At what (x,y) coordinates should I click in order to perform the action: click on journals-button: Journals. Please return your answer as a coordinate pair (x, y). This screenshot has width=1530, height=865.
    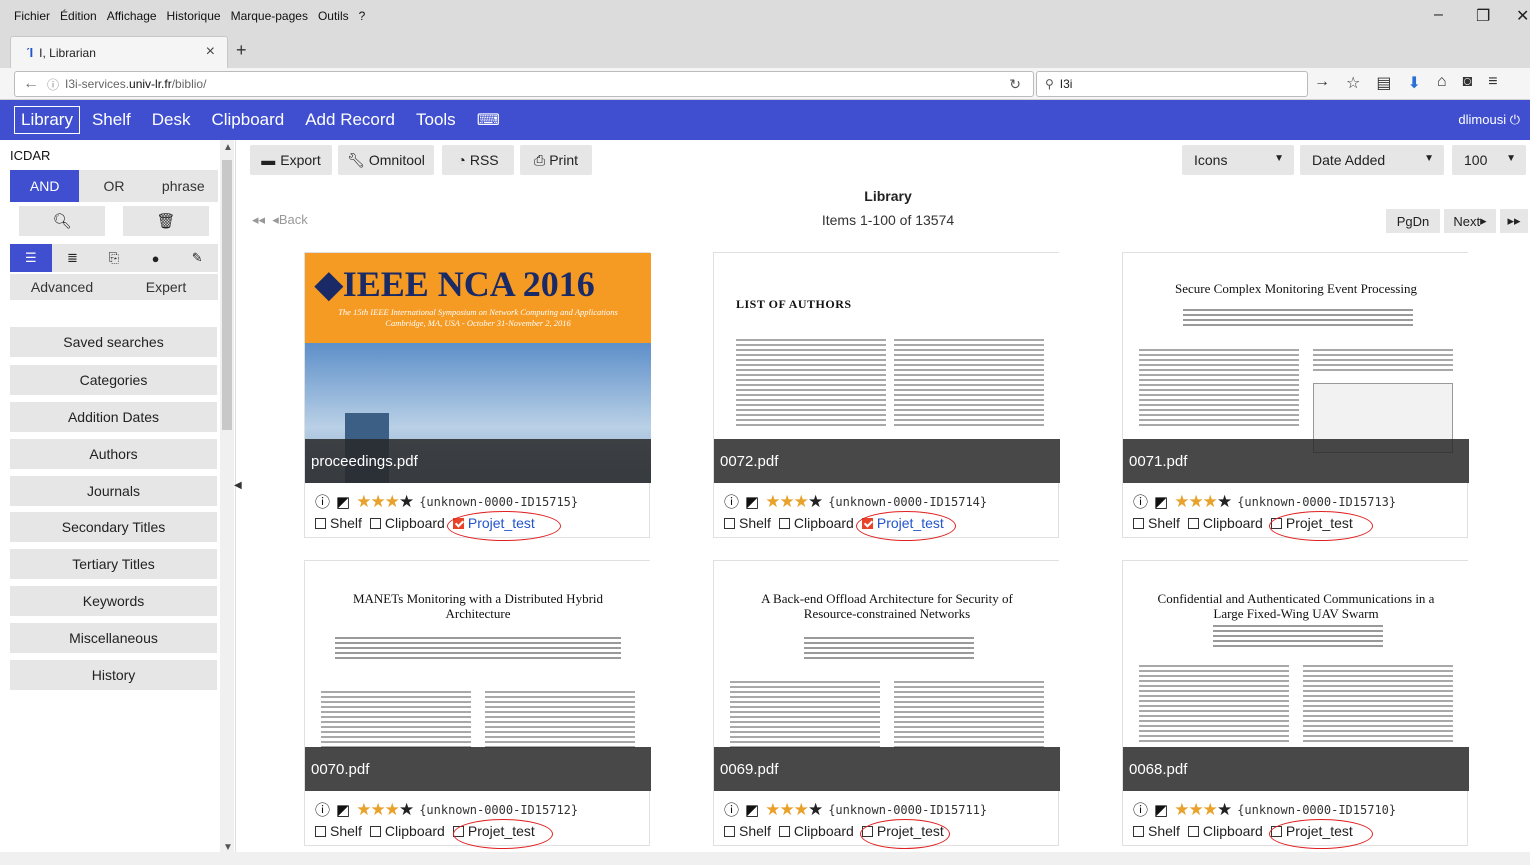
    Looking at the image, I should click on (113, 491).